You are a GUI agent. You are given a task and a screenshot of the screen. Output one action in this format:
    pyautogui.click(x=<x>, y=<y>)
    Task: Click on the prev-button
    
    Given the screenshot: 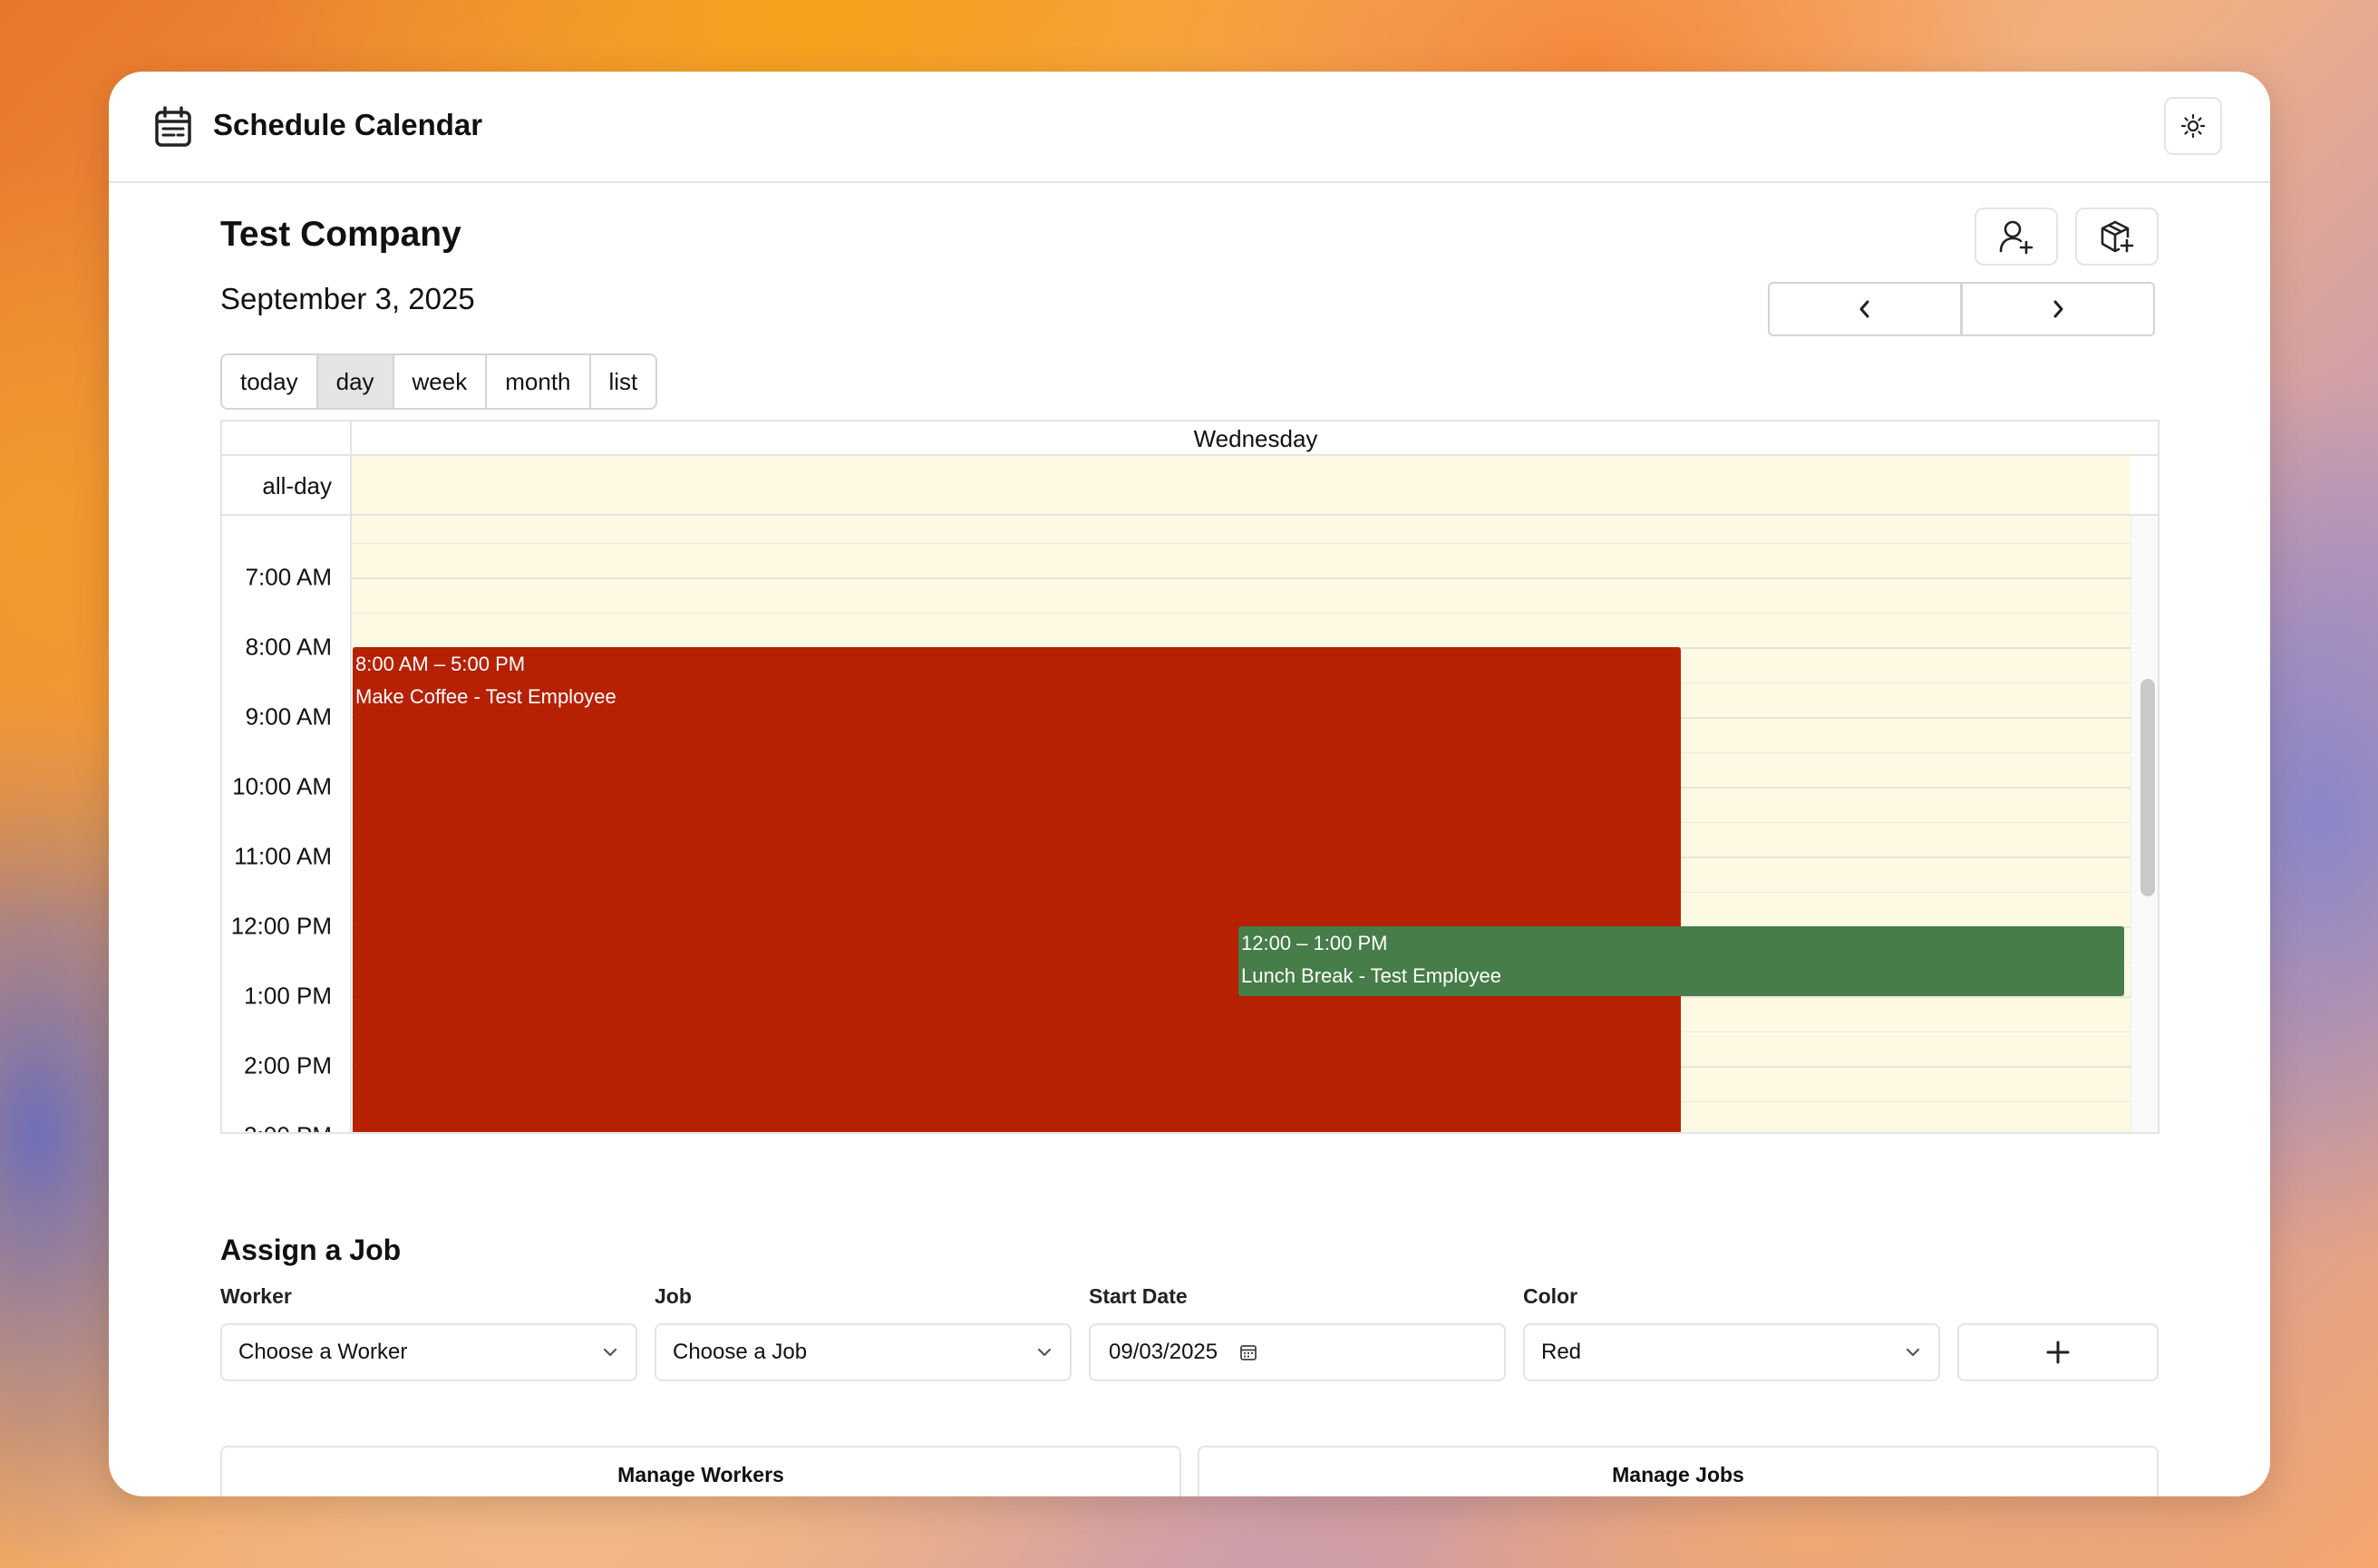 What is the action you would take?
    pyautogui.click(x=1865, y=309)
    